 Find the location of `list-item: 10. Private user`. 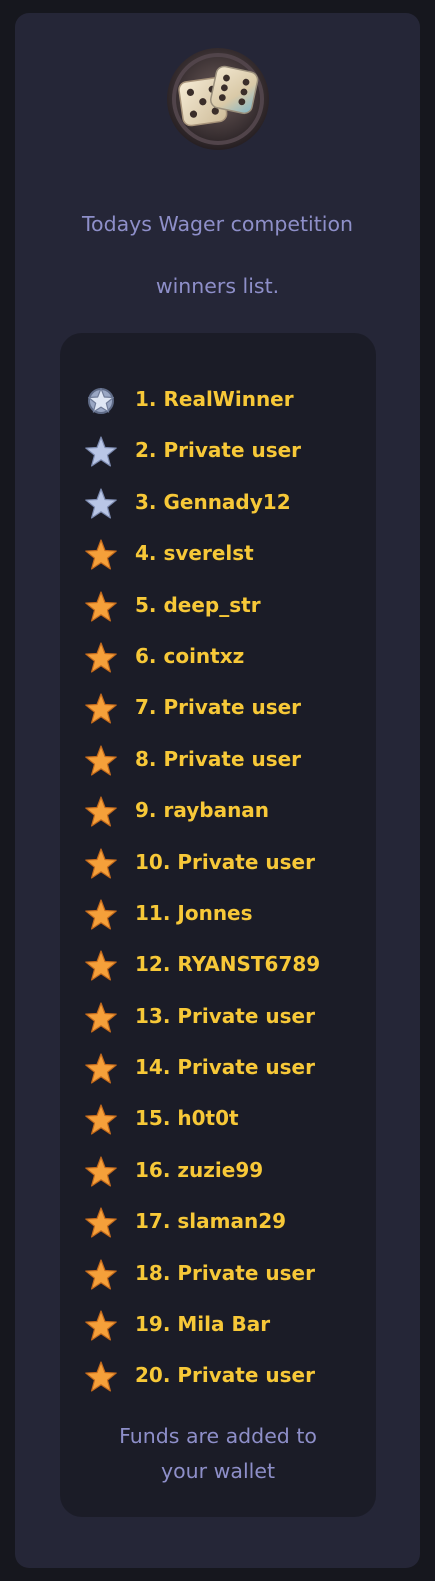

list-item: 10. Private user is located at coordinates (218, 863).